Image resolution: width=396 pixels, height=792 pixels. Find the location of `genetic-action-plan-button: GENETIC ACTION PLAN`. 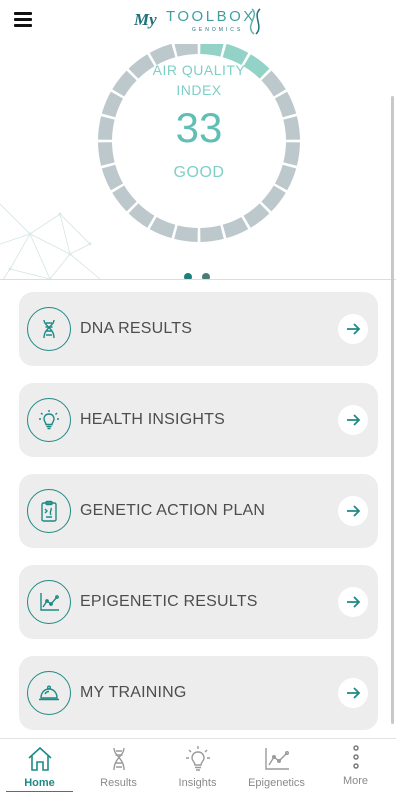

genetic-action-plan-button: GENETIC ACTION PLAN is located at coordinates (198, 511).